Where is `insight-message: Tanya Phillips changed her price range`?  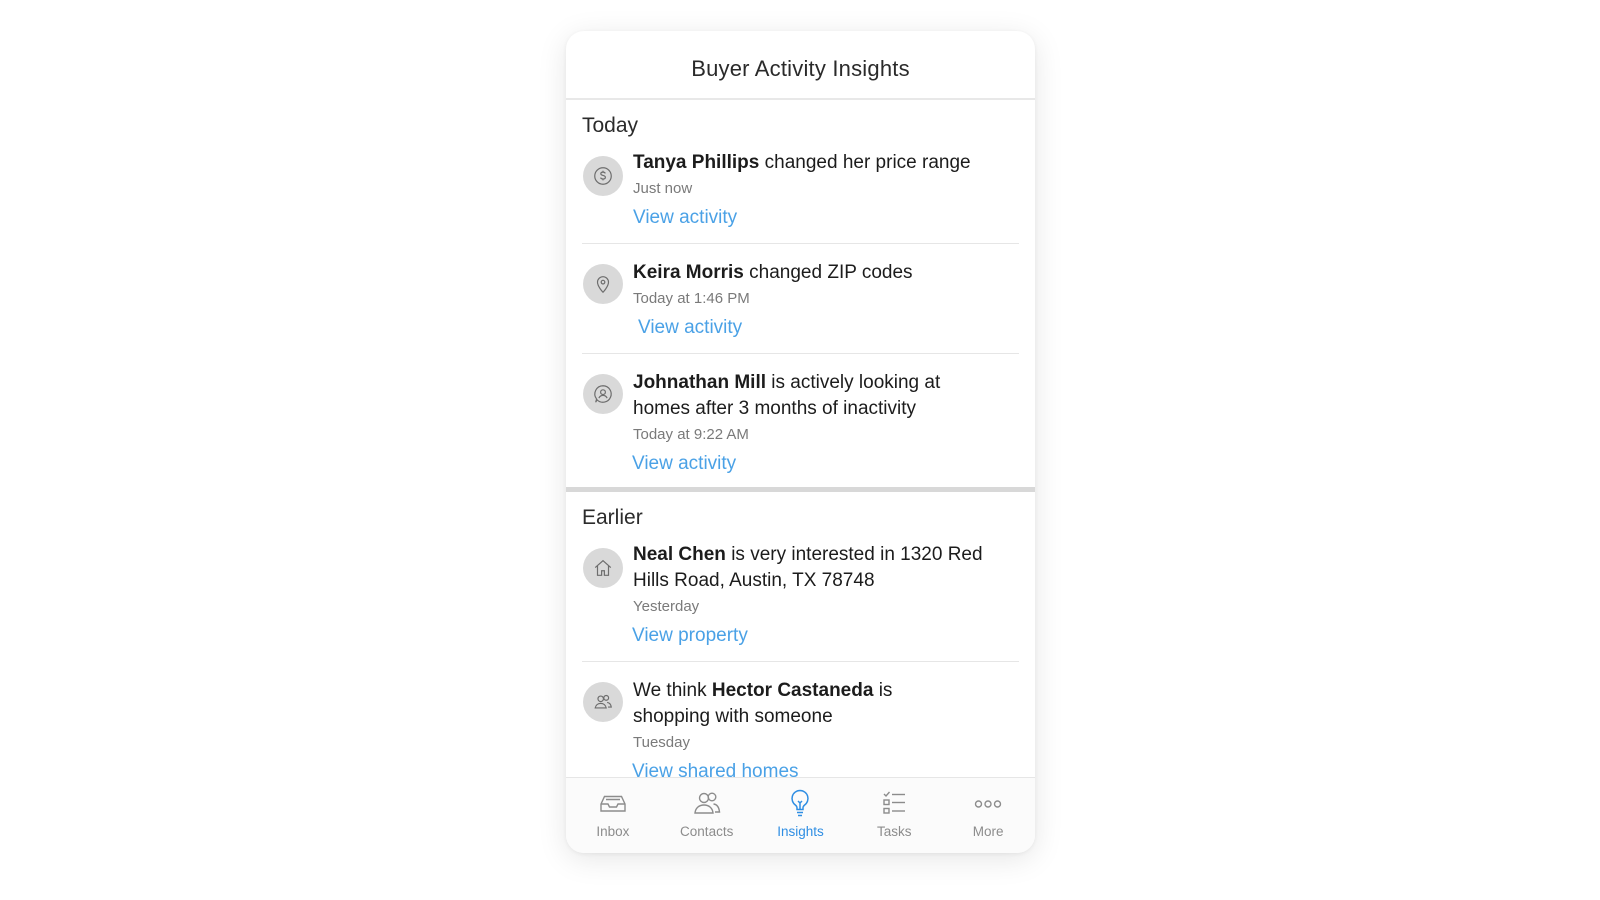 insight-message: Tanya Phillips changed her price range is located at coordinates (826, 163).